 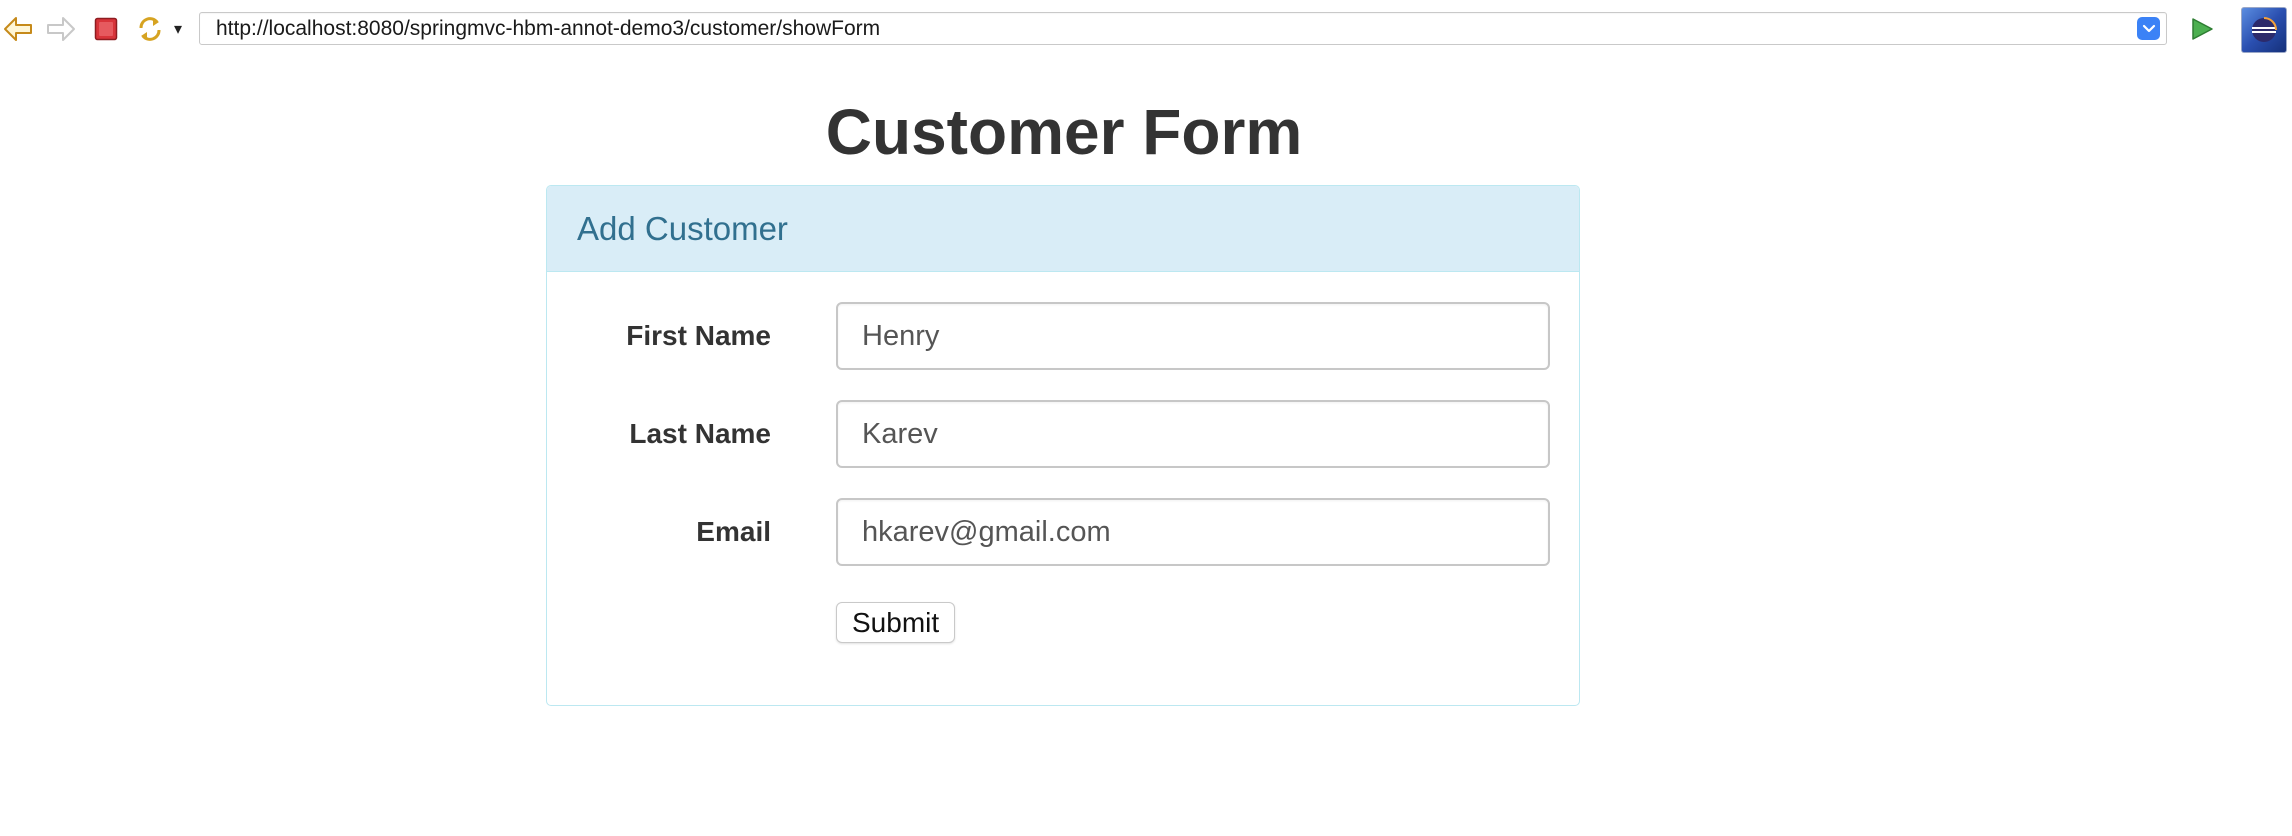 I want to click on chevron-down-icon: ▾, so click(x=178, y=29).